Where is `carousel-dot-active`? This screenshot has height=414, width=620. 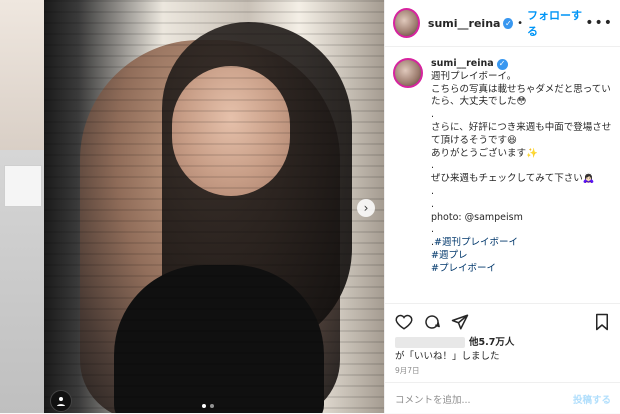 carousel-dot-active is located at coordinates (204, 406).